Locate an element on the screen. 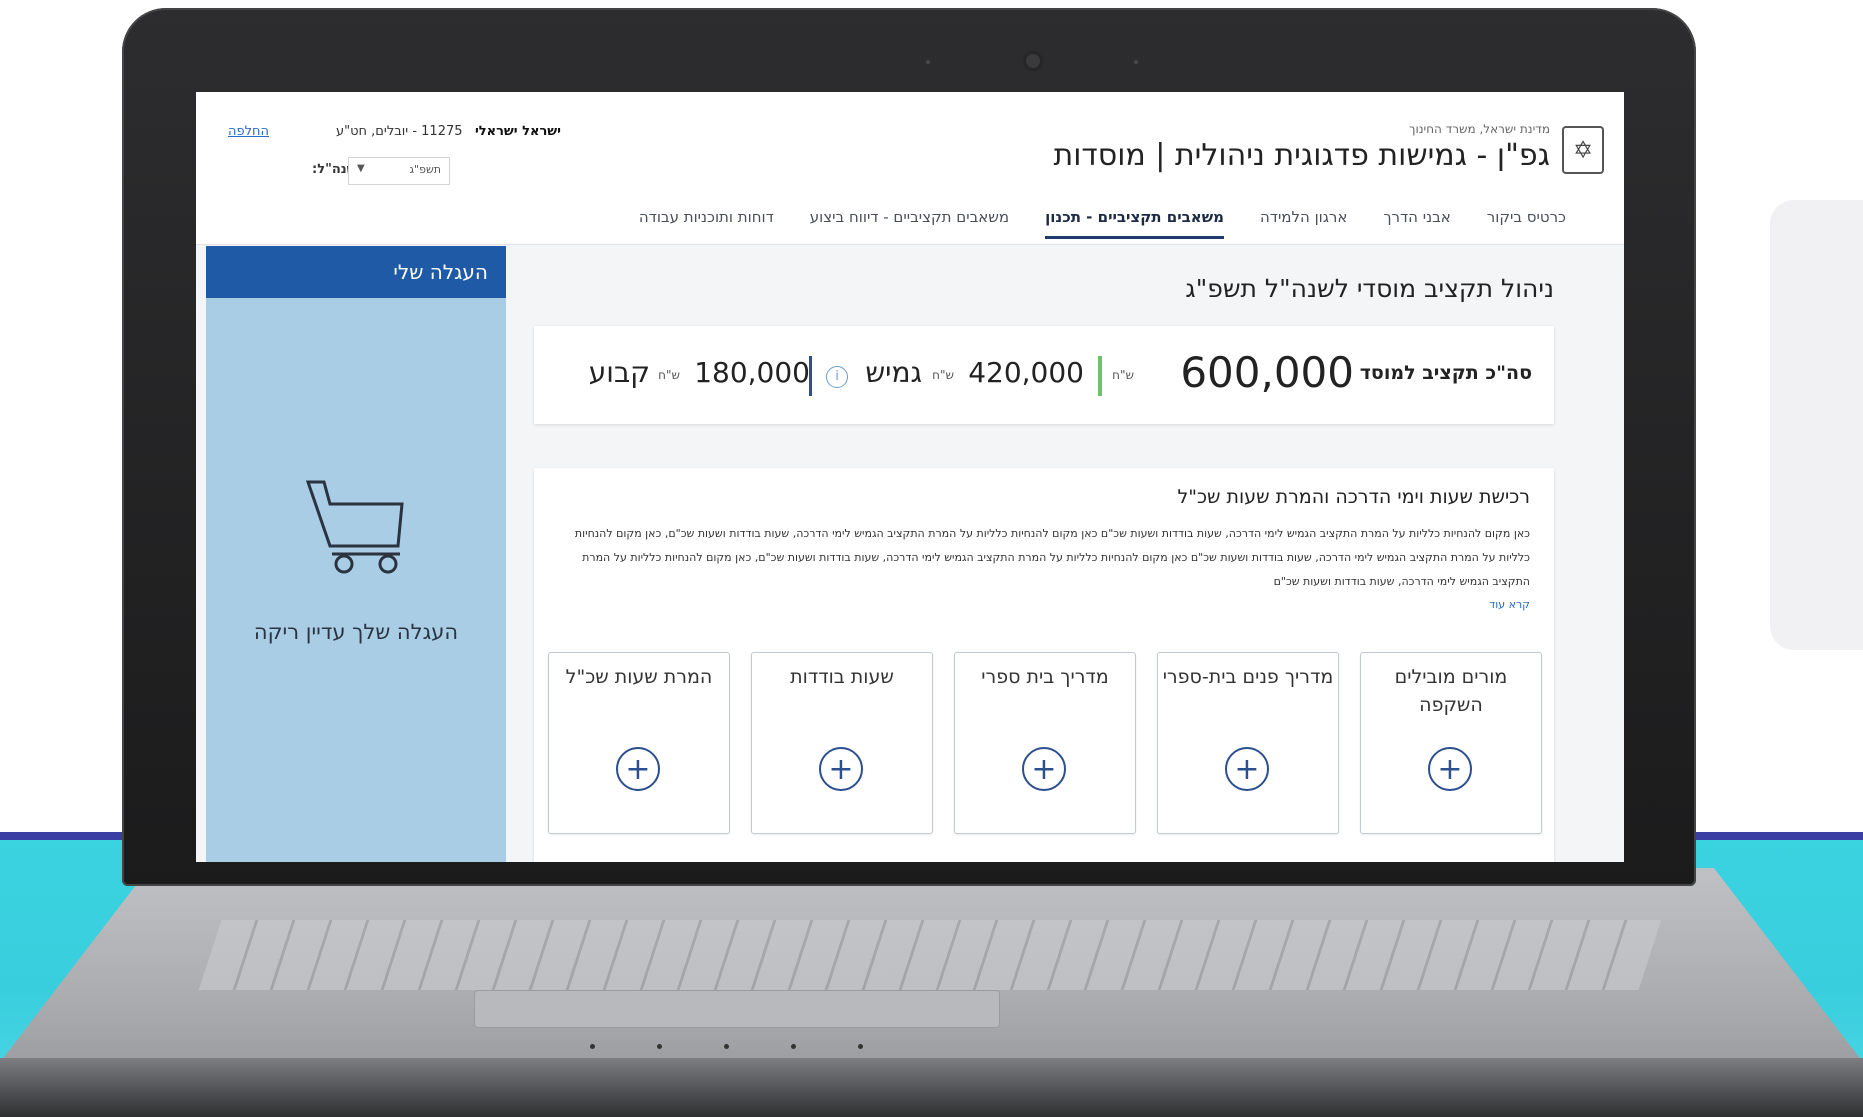 The image size is (1863, 1117). user-info: ישראל ישראלי 11275 - יובלים, חט"ע is located at coordinates (448, 131).